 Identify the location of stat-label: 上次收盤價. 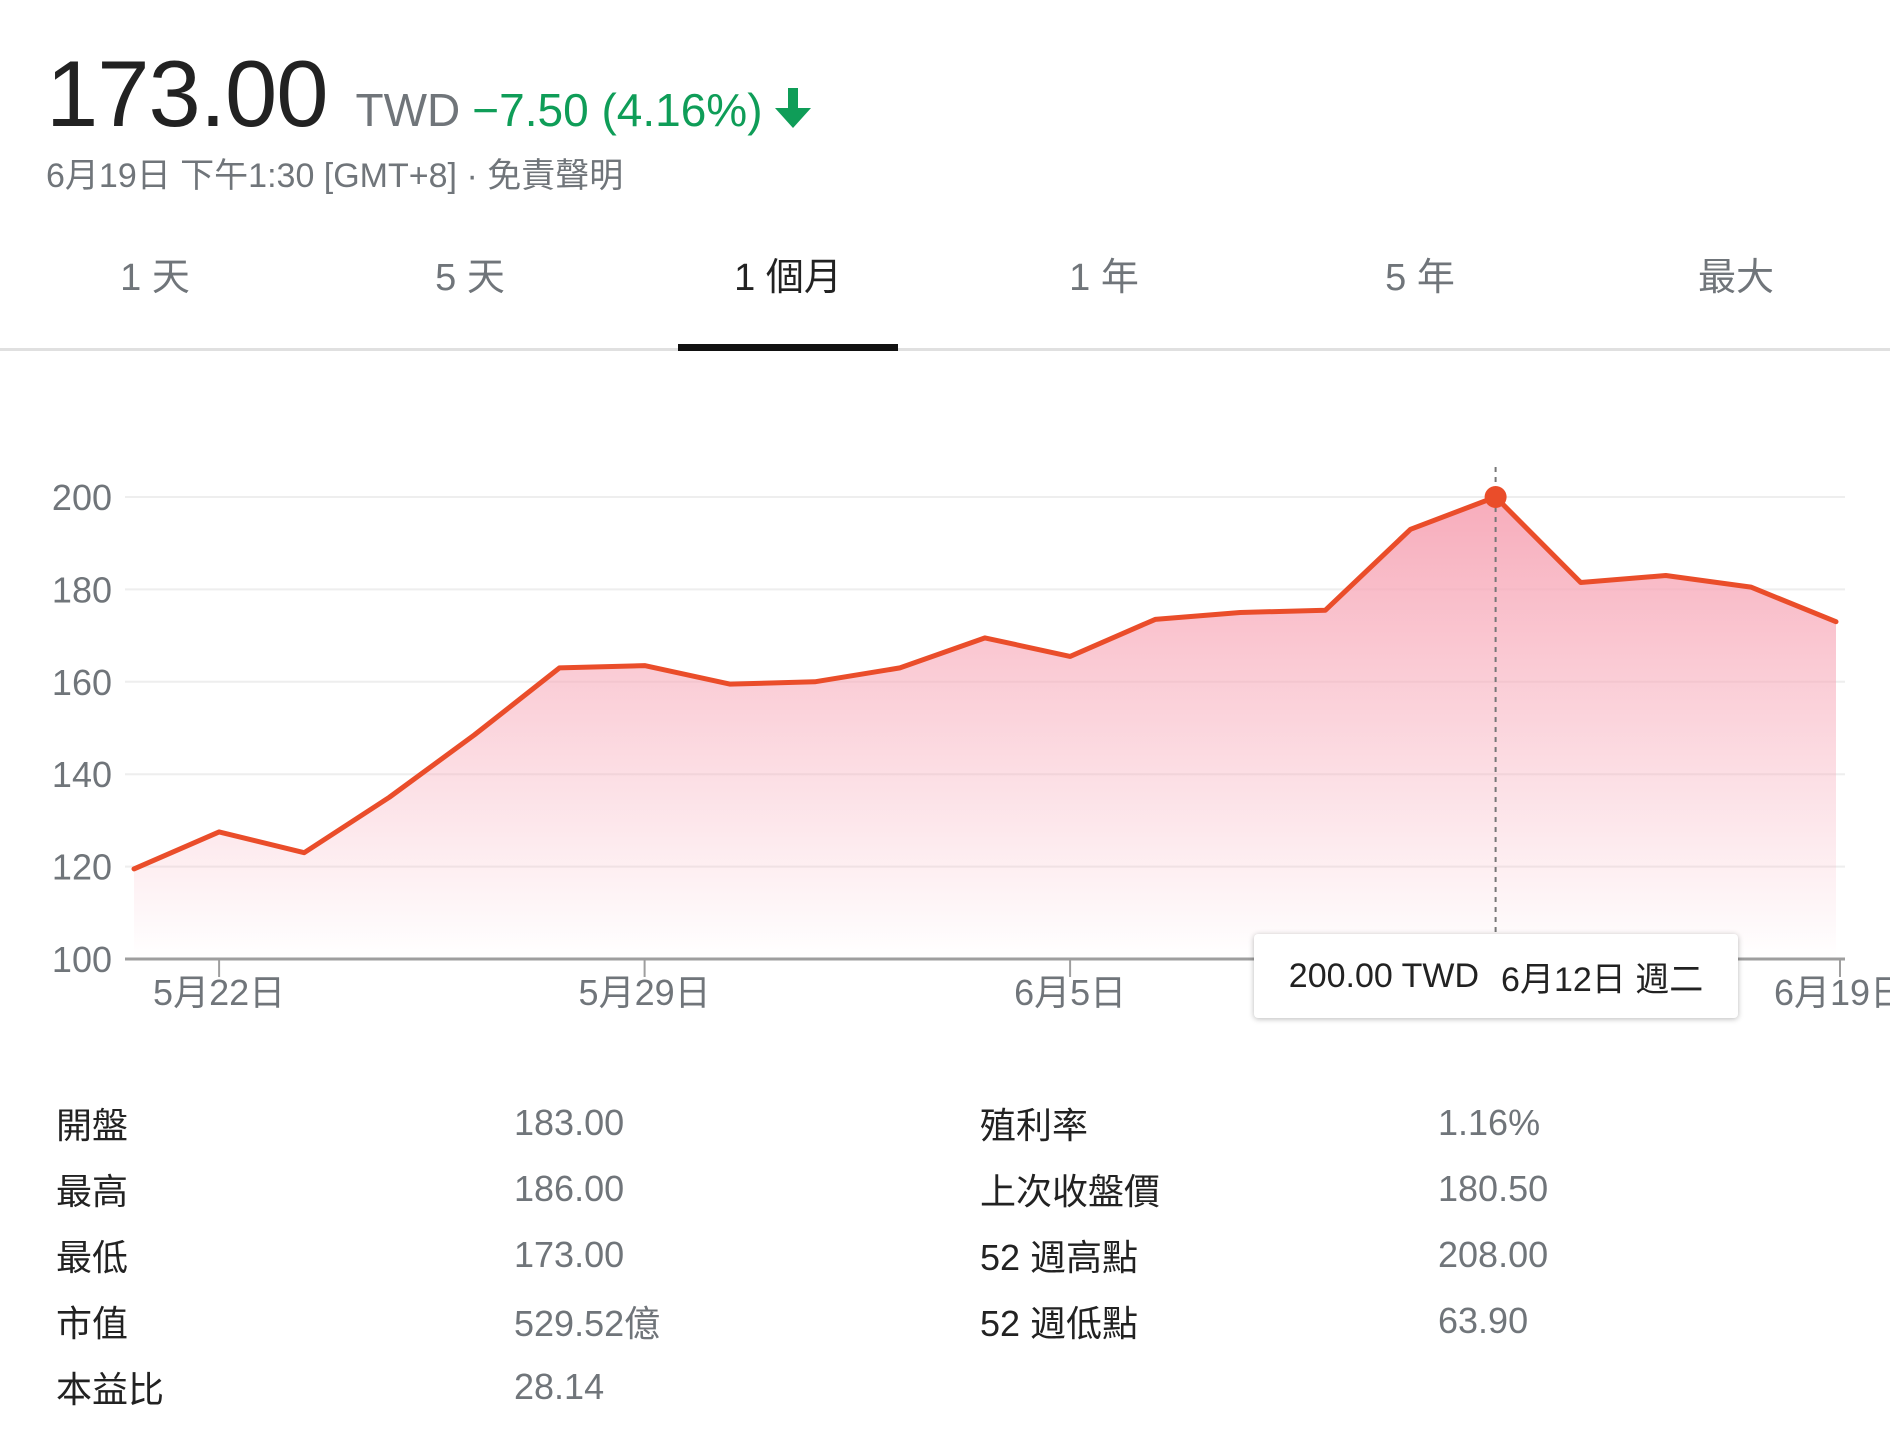
(1070, 1191).